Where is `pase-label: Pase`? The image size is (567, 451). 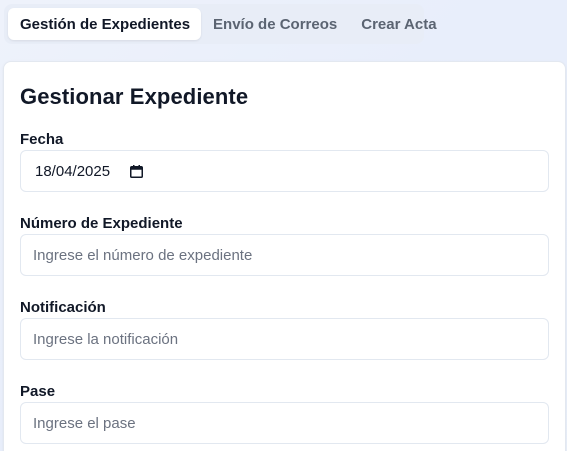
pase-label: Pase is located at coordinates (38, 391).